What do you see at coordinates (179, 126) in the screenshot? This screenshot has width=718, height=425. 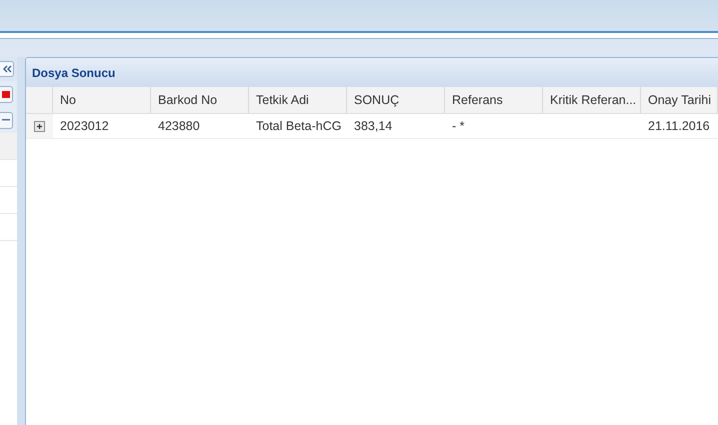 I see `table-cell: 423880` at bounding box center [179, 126].